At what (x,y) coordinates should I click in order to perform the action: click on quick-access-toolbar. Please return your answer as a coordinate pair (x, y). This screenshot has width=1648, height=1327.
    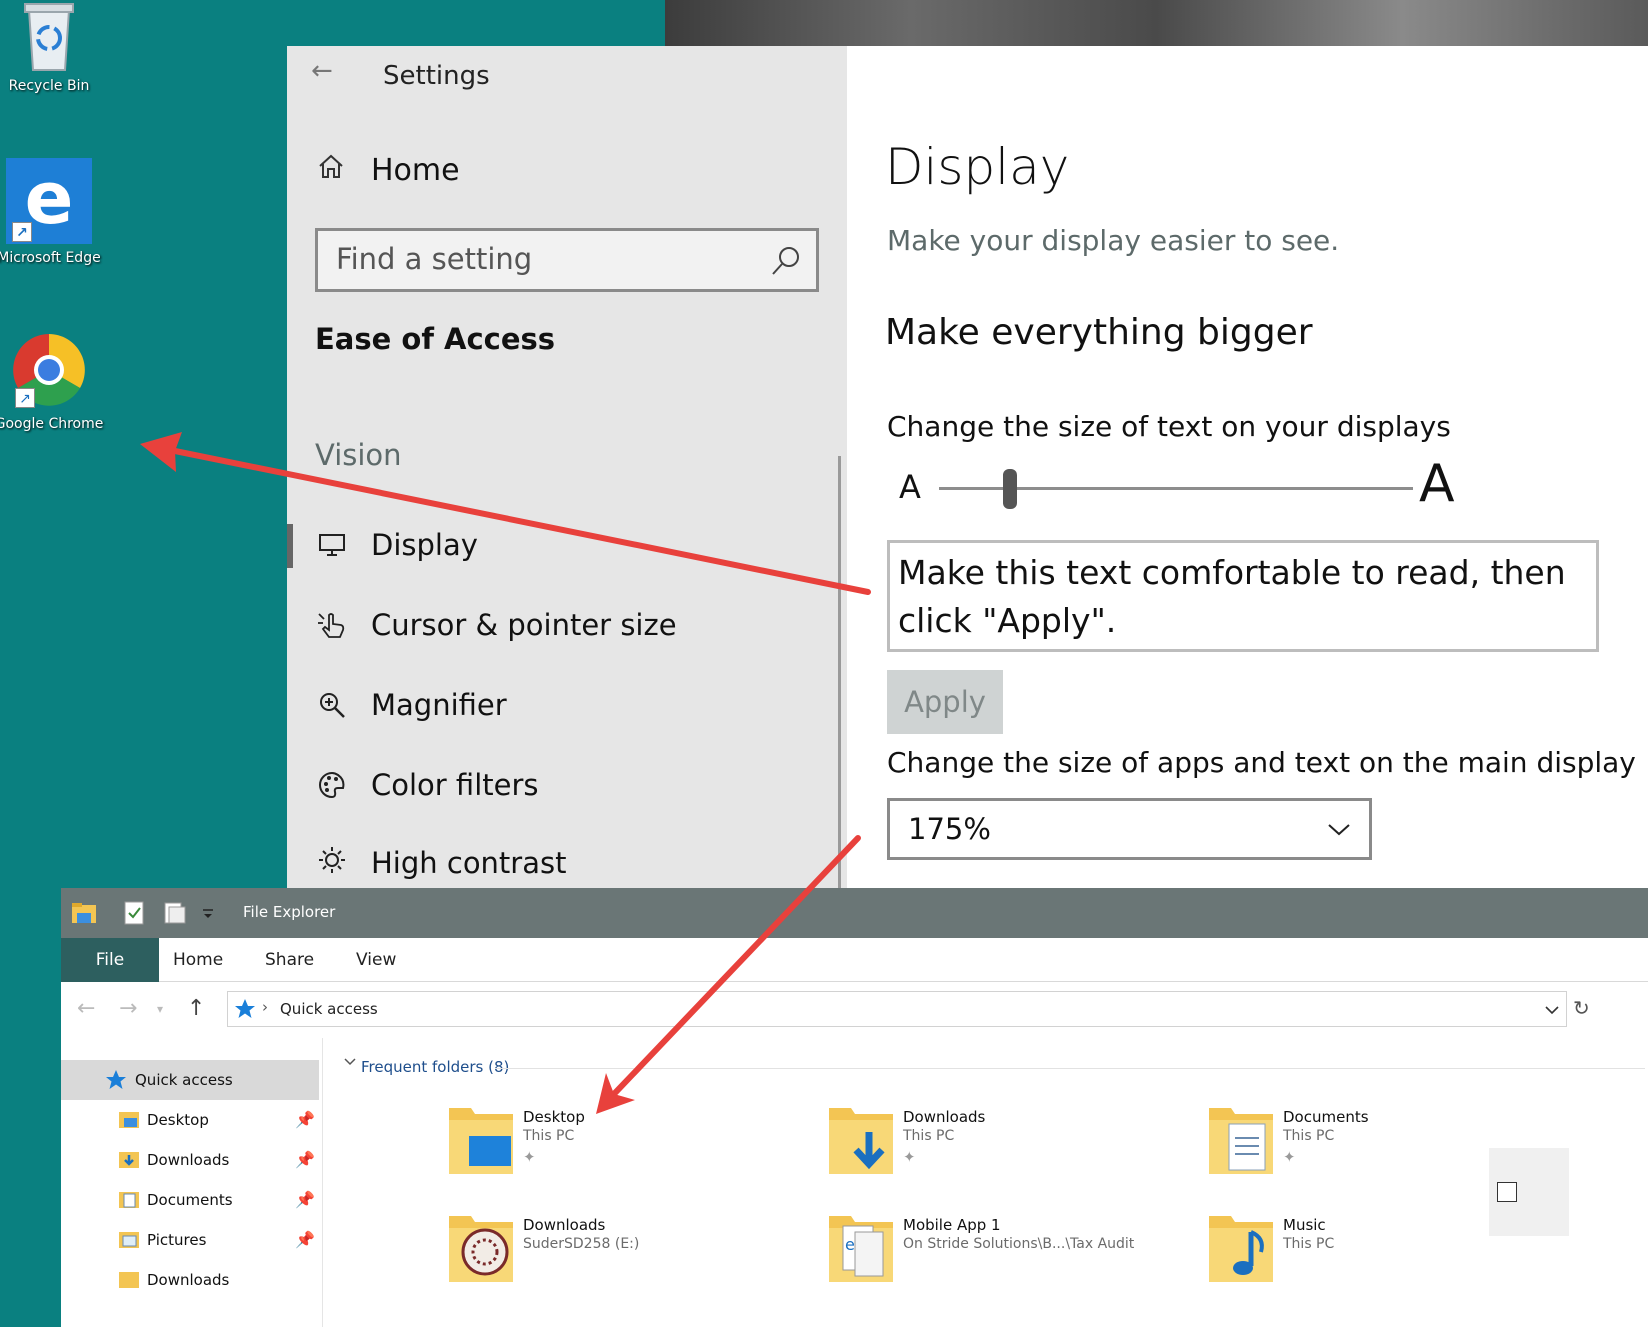
    Looking at the image, I should click on (150, 913).